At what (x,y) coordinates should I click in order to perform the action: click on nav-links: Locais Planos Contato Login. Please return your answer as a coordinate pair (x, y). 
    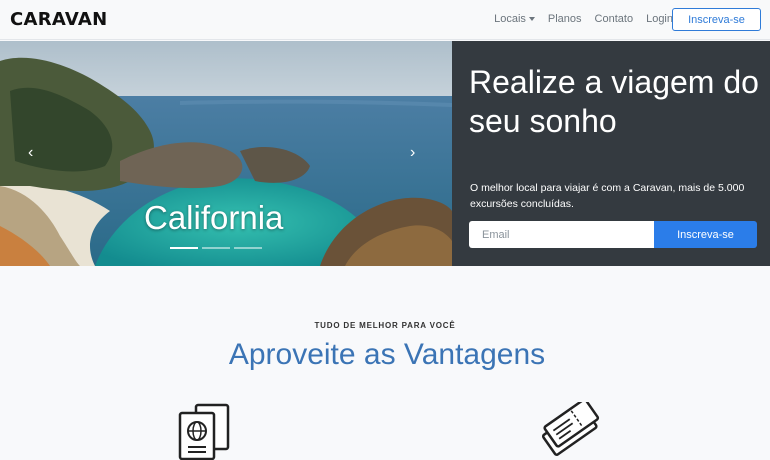
    Looking at the image, I should click on (583, 19).